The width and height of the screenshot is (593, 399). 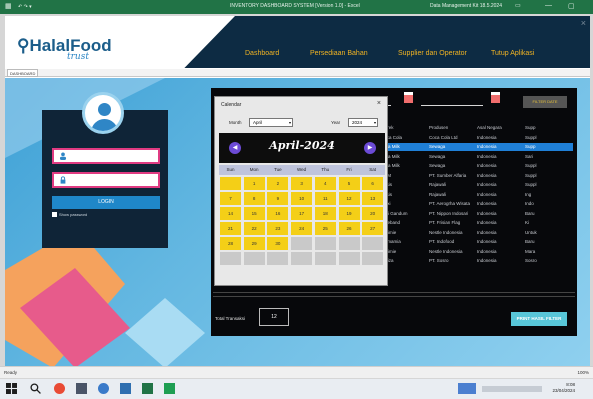 I want to click on month-select: April ▾, so click(x=271, y=122).